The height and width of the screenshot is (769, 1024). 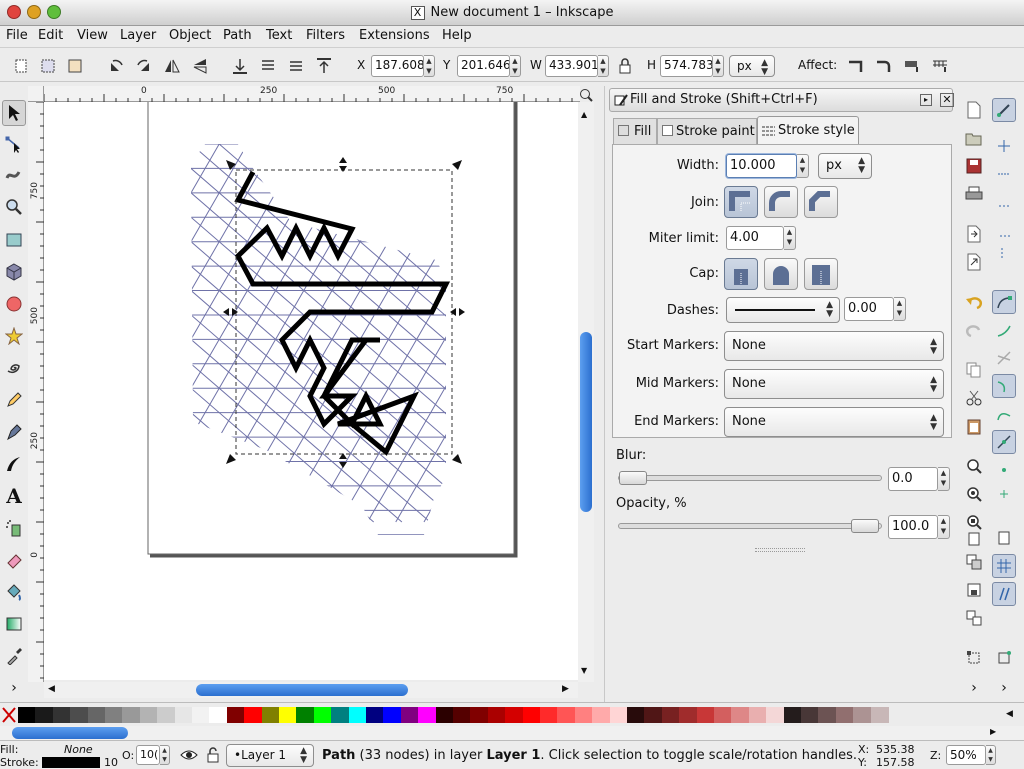 I want to click on open-icon, so click(x=974, y=138).